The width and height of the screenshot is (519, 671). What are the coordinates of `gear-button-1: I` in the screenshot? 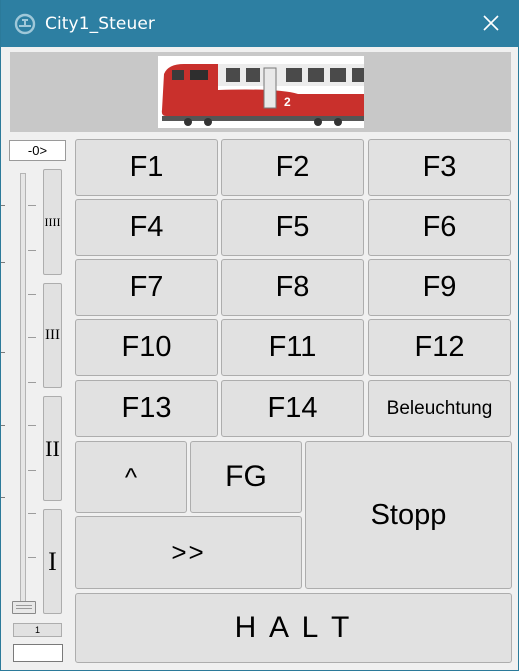 It's located at (52, 561).